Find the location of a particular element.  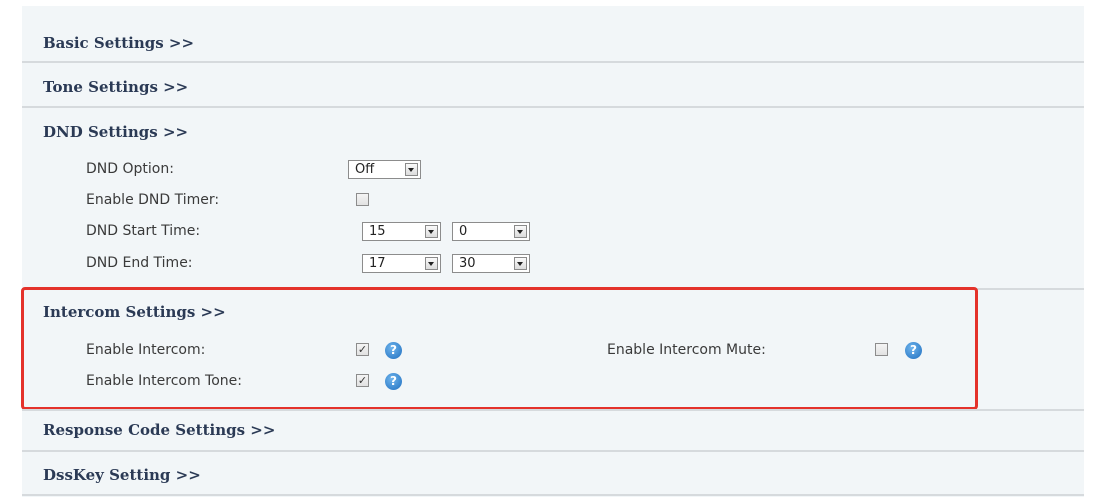

dsskey-setting-header: DssKey Setting >> is located at coordinates (122, 475).